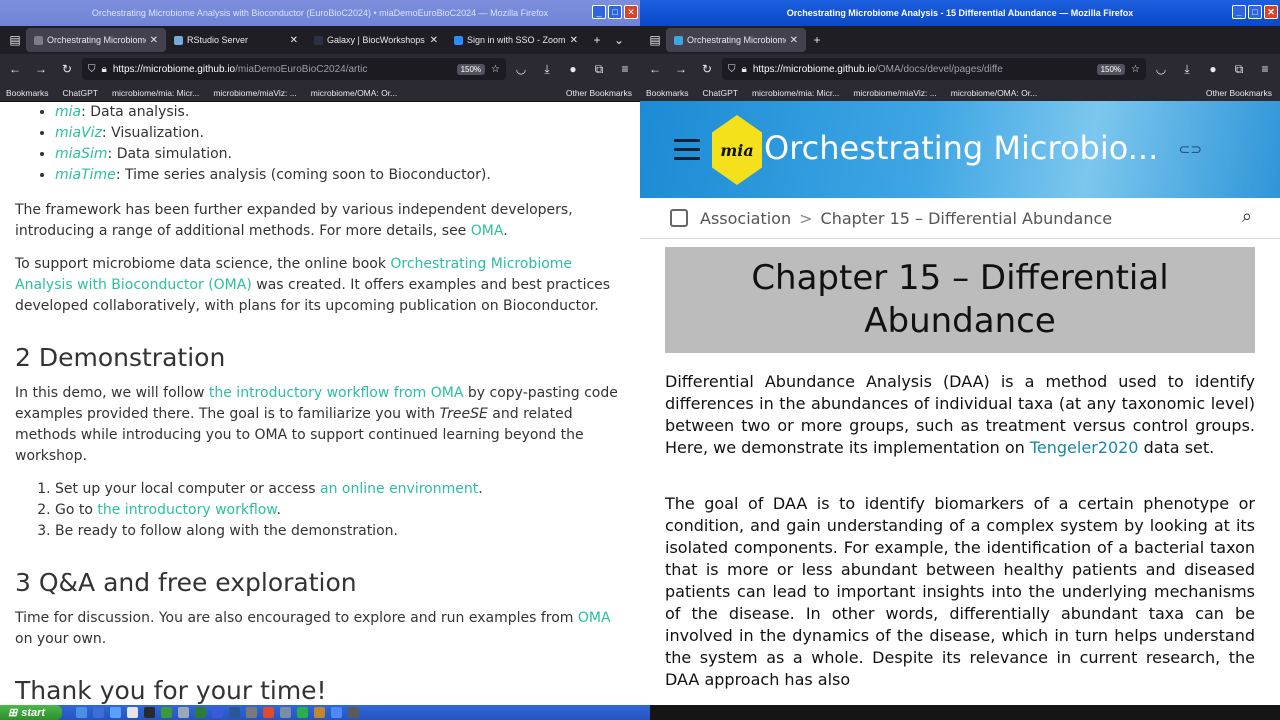  What do you see at coordinates (1247, 216) in the screenshot?
I see `search-icon: ⌕` at bounding box center [1247, 216].